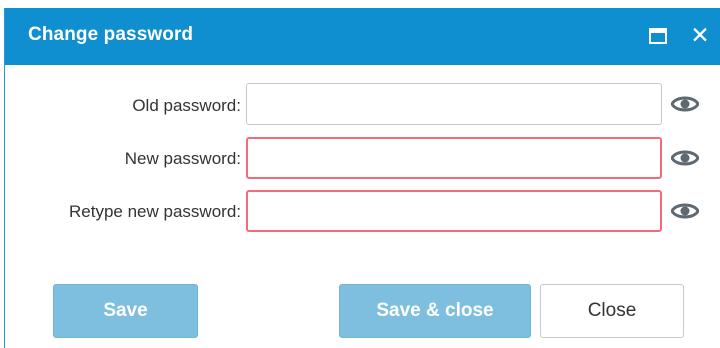 This screenshot has height=348, width=720. Describe the element at coordinates (454, 104) in the screenshot. I see `old-password-input` at that location.